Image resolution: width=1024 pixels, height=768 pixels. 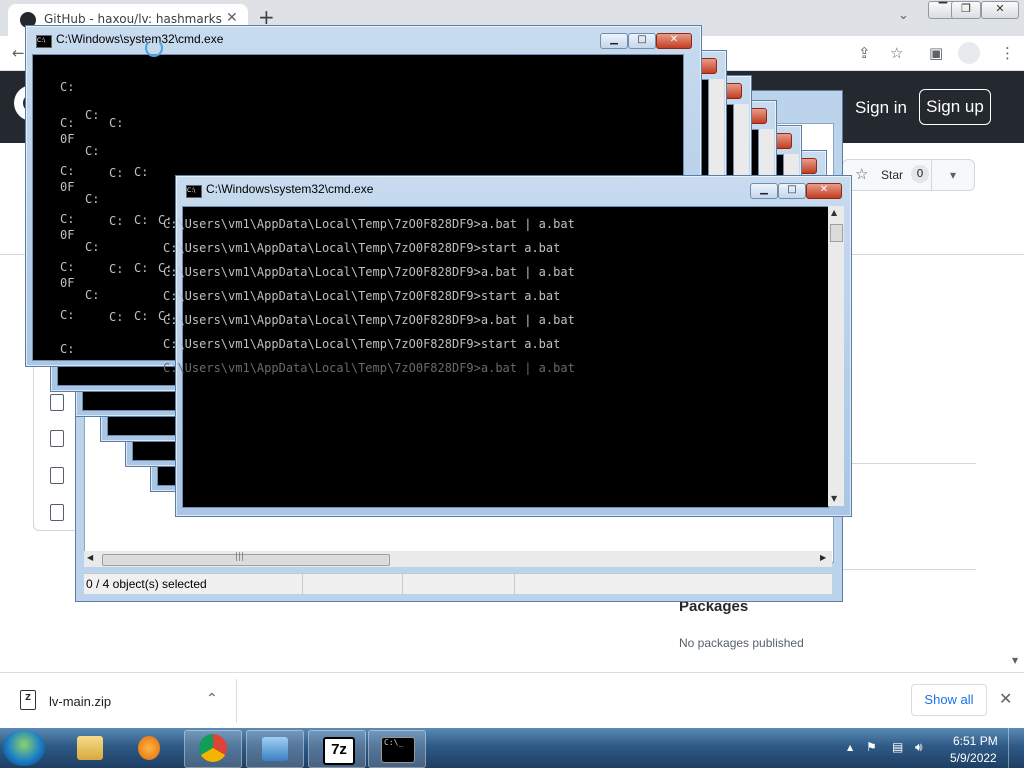 What do you see at coordinates (834, 212) in the screenshot?
I see `scroll-up-icon: ▲` at bounding box center [834, 212].